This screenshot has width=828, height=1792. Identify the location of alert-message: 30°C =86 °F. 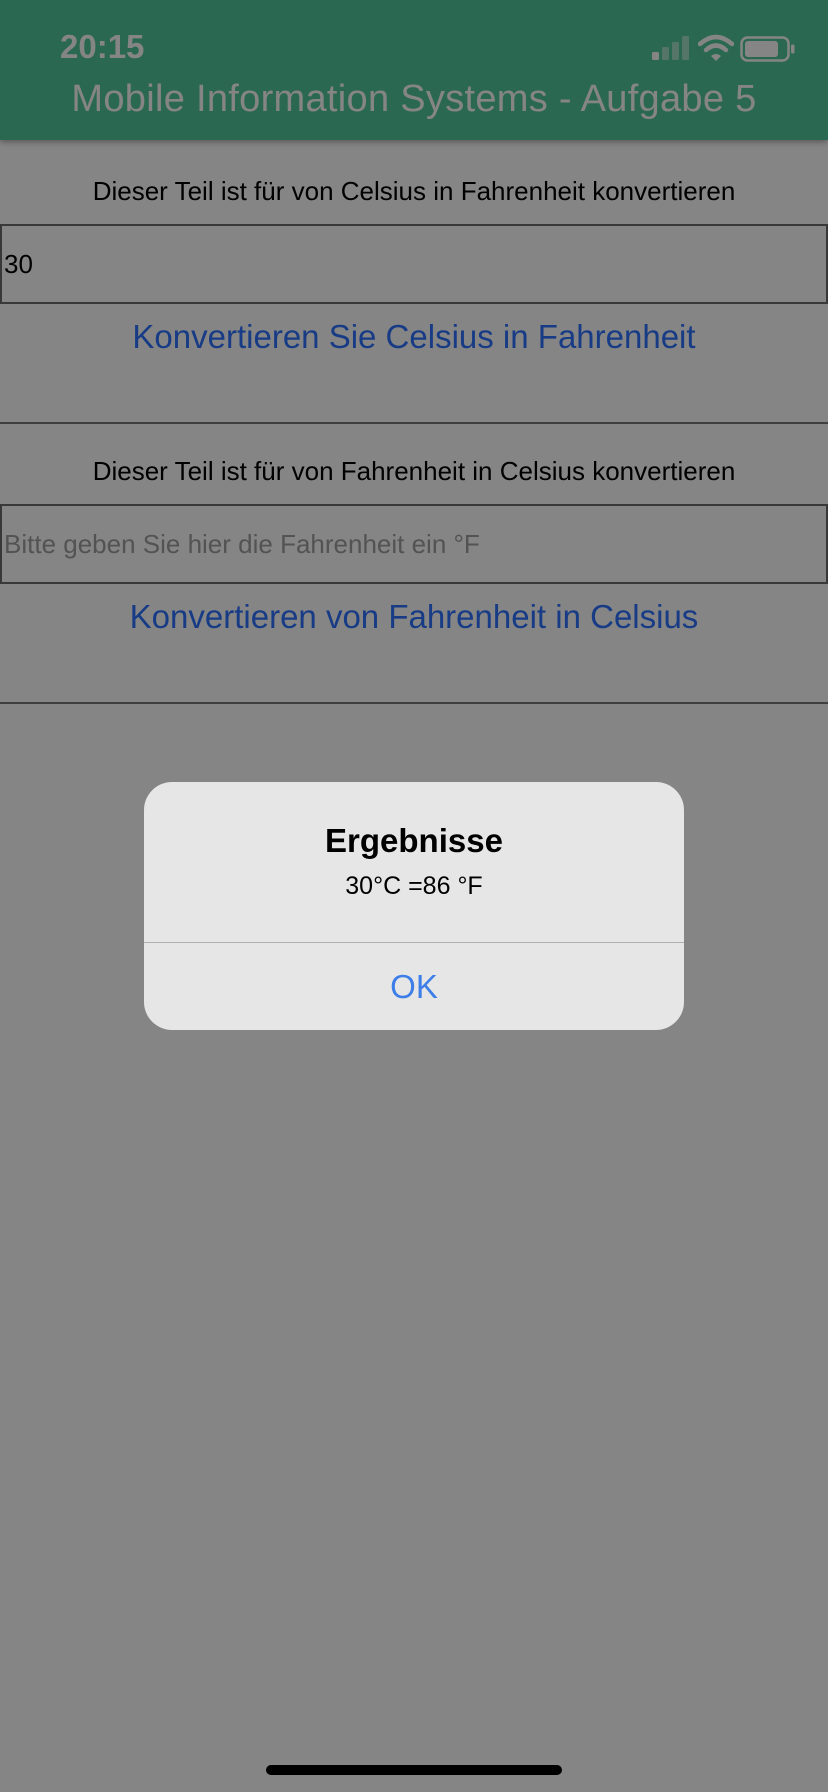
(414, 886).